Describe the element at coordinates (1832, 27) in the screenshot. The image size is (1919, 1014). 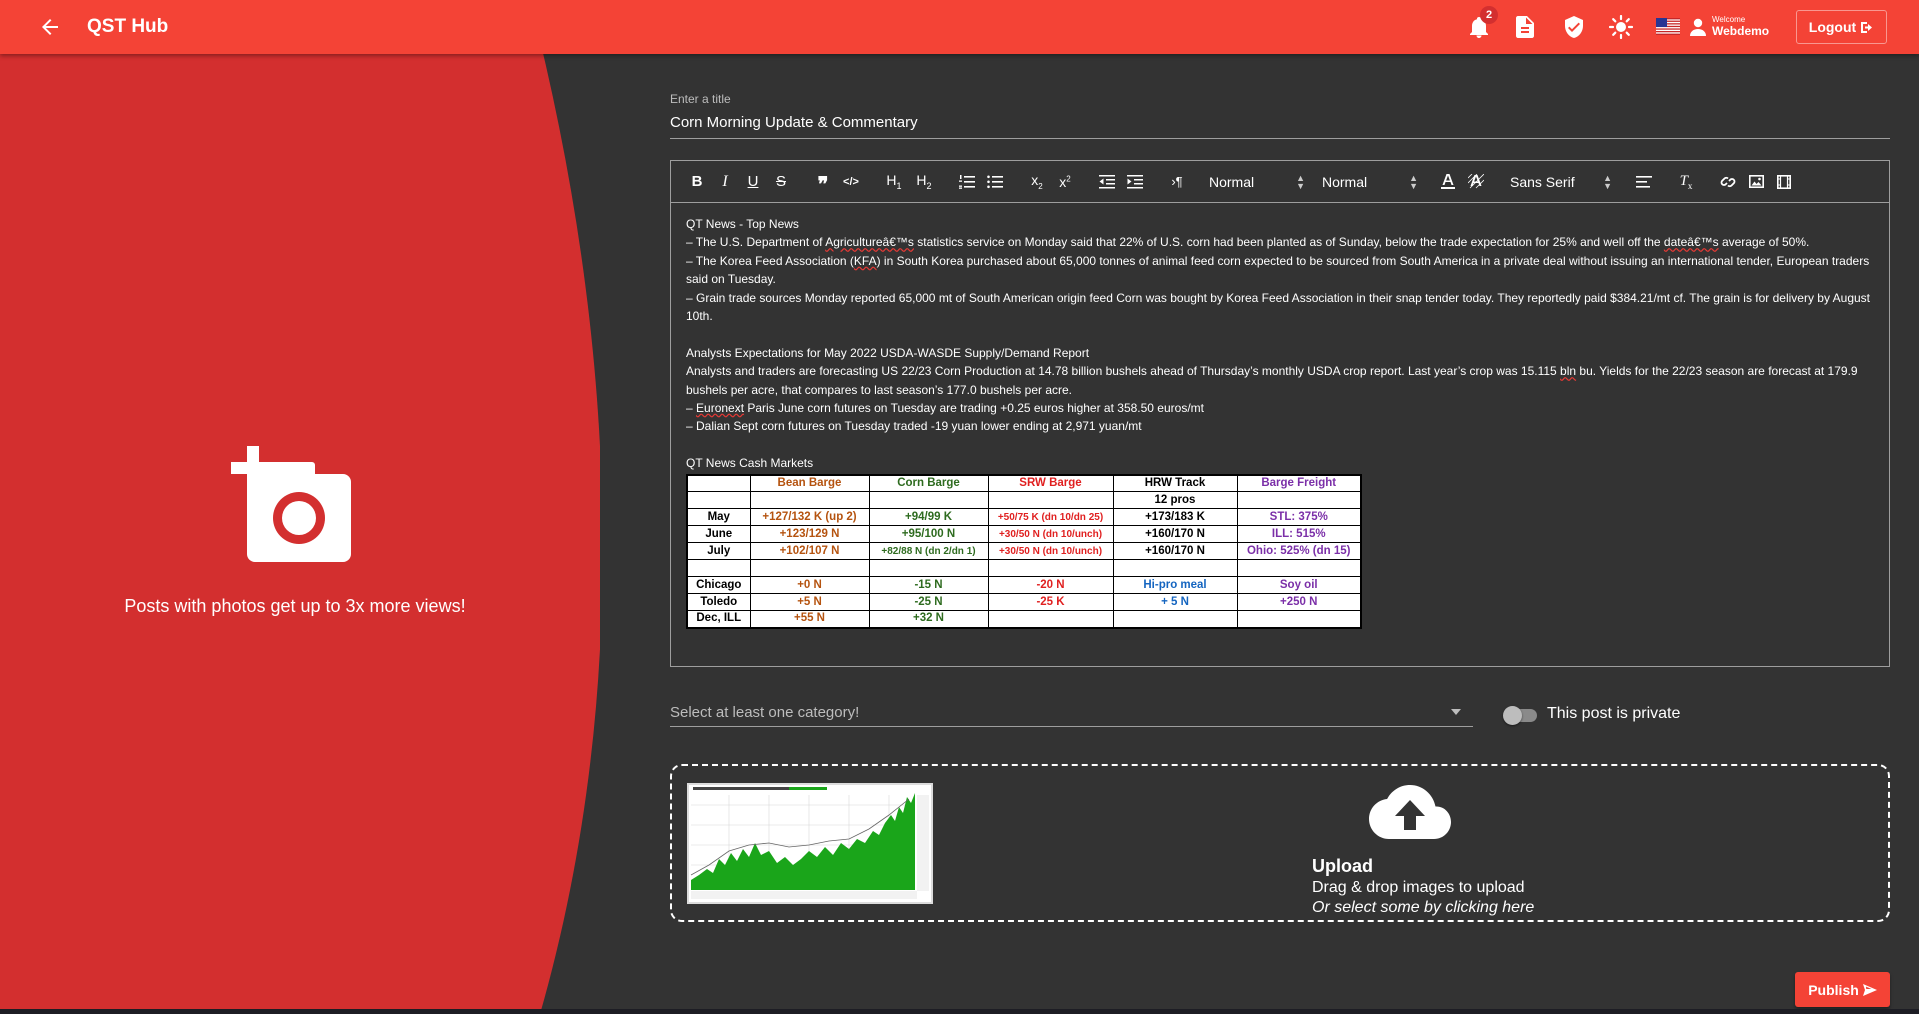
I see `logout-label: Logout` at that location.